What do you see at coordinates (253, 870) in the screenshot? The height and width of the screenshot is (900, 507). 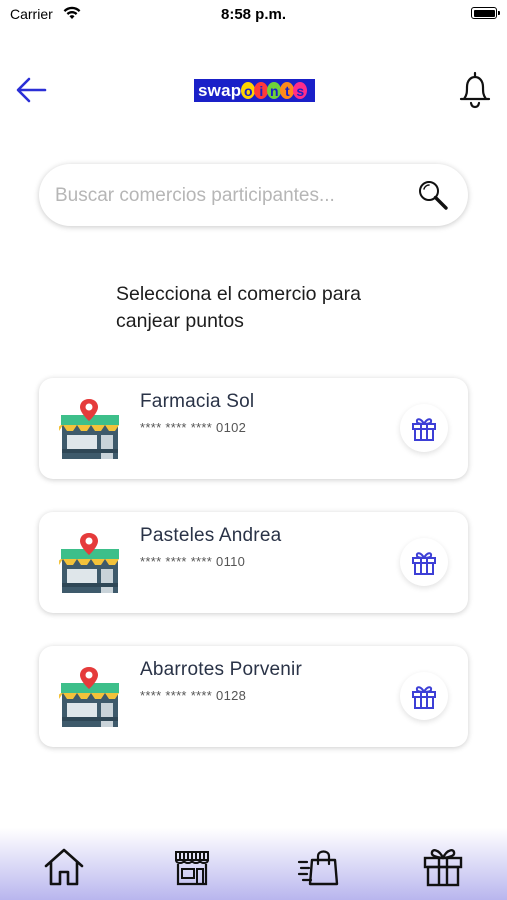 I see `bottom-tab-bar` at bounding box center [253, 870].